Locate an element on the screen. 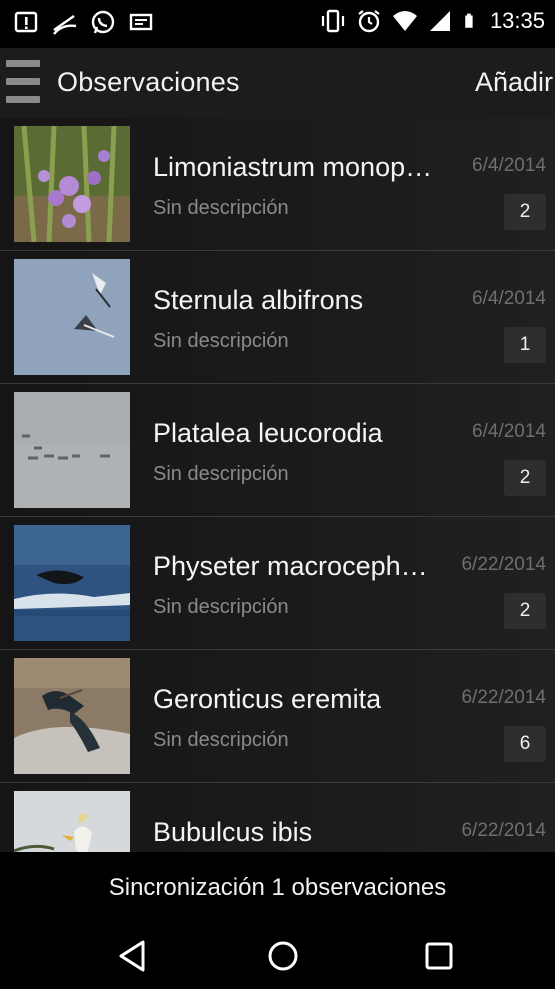 This screenshot has width=555, height=989. sync-status-bar: Sincronización 1 observaciones is located at coordinates (277, 888).